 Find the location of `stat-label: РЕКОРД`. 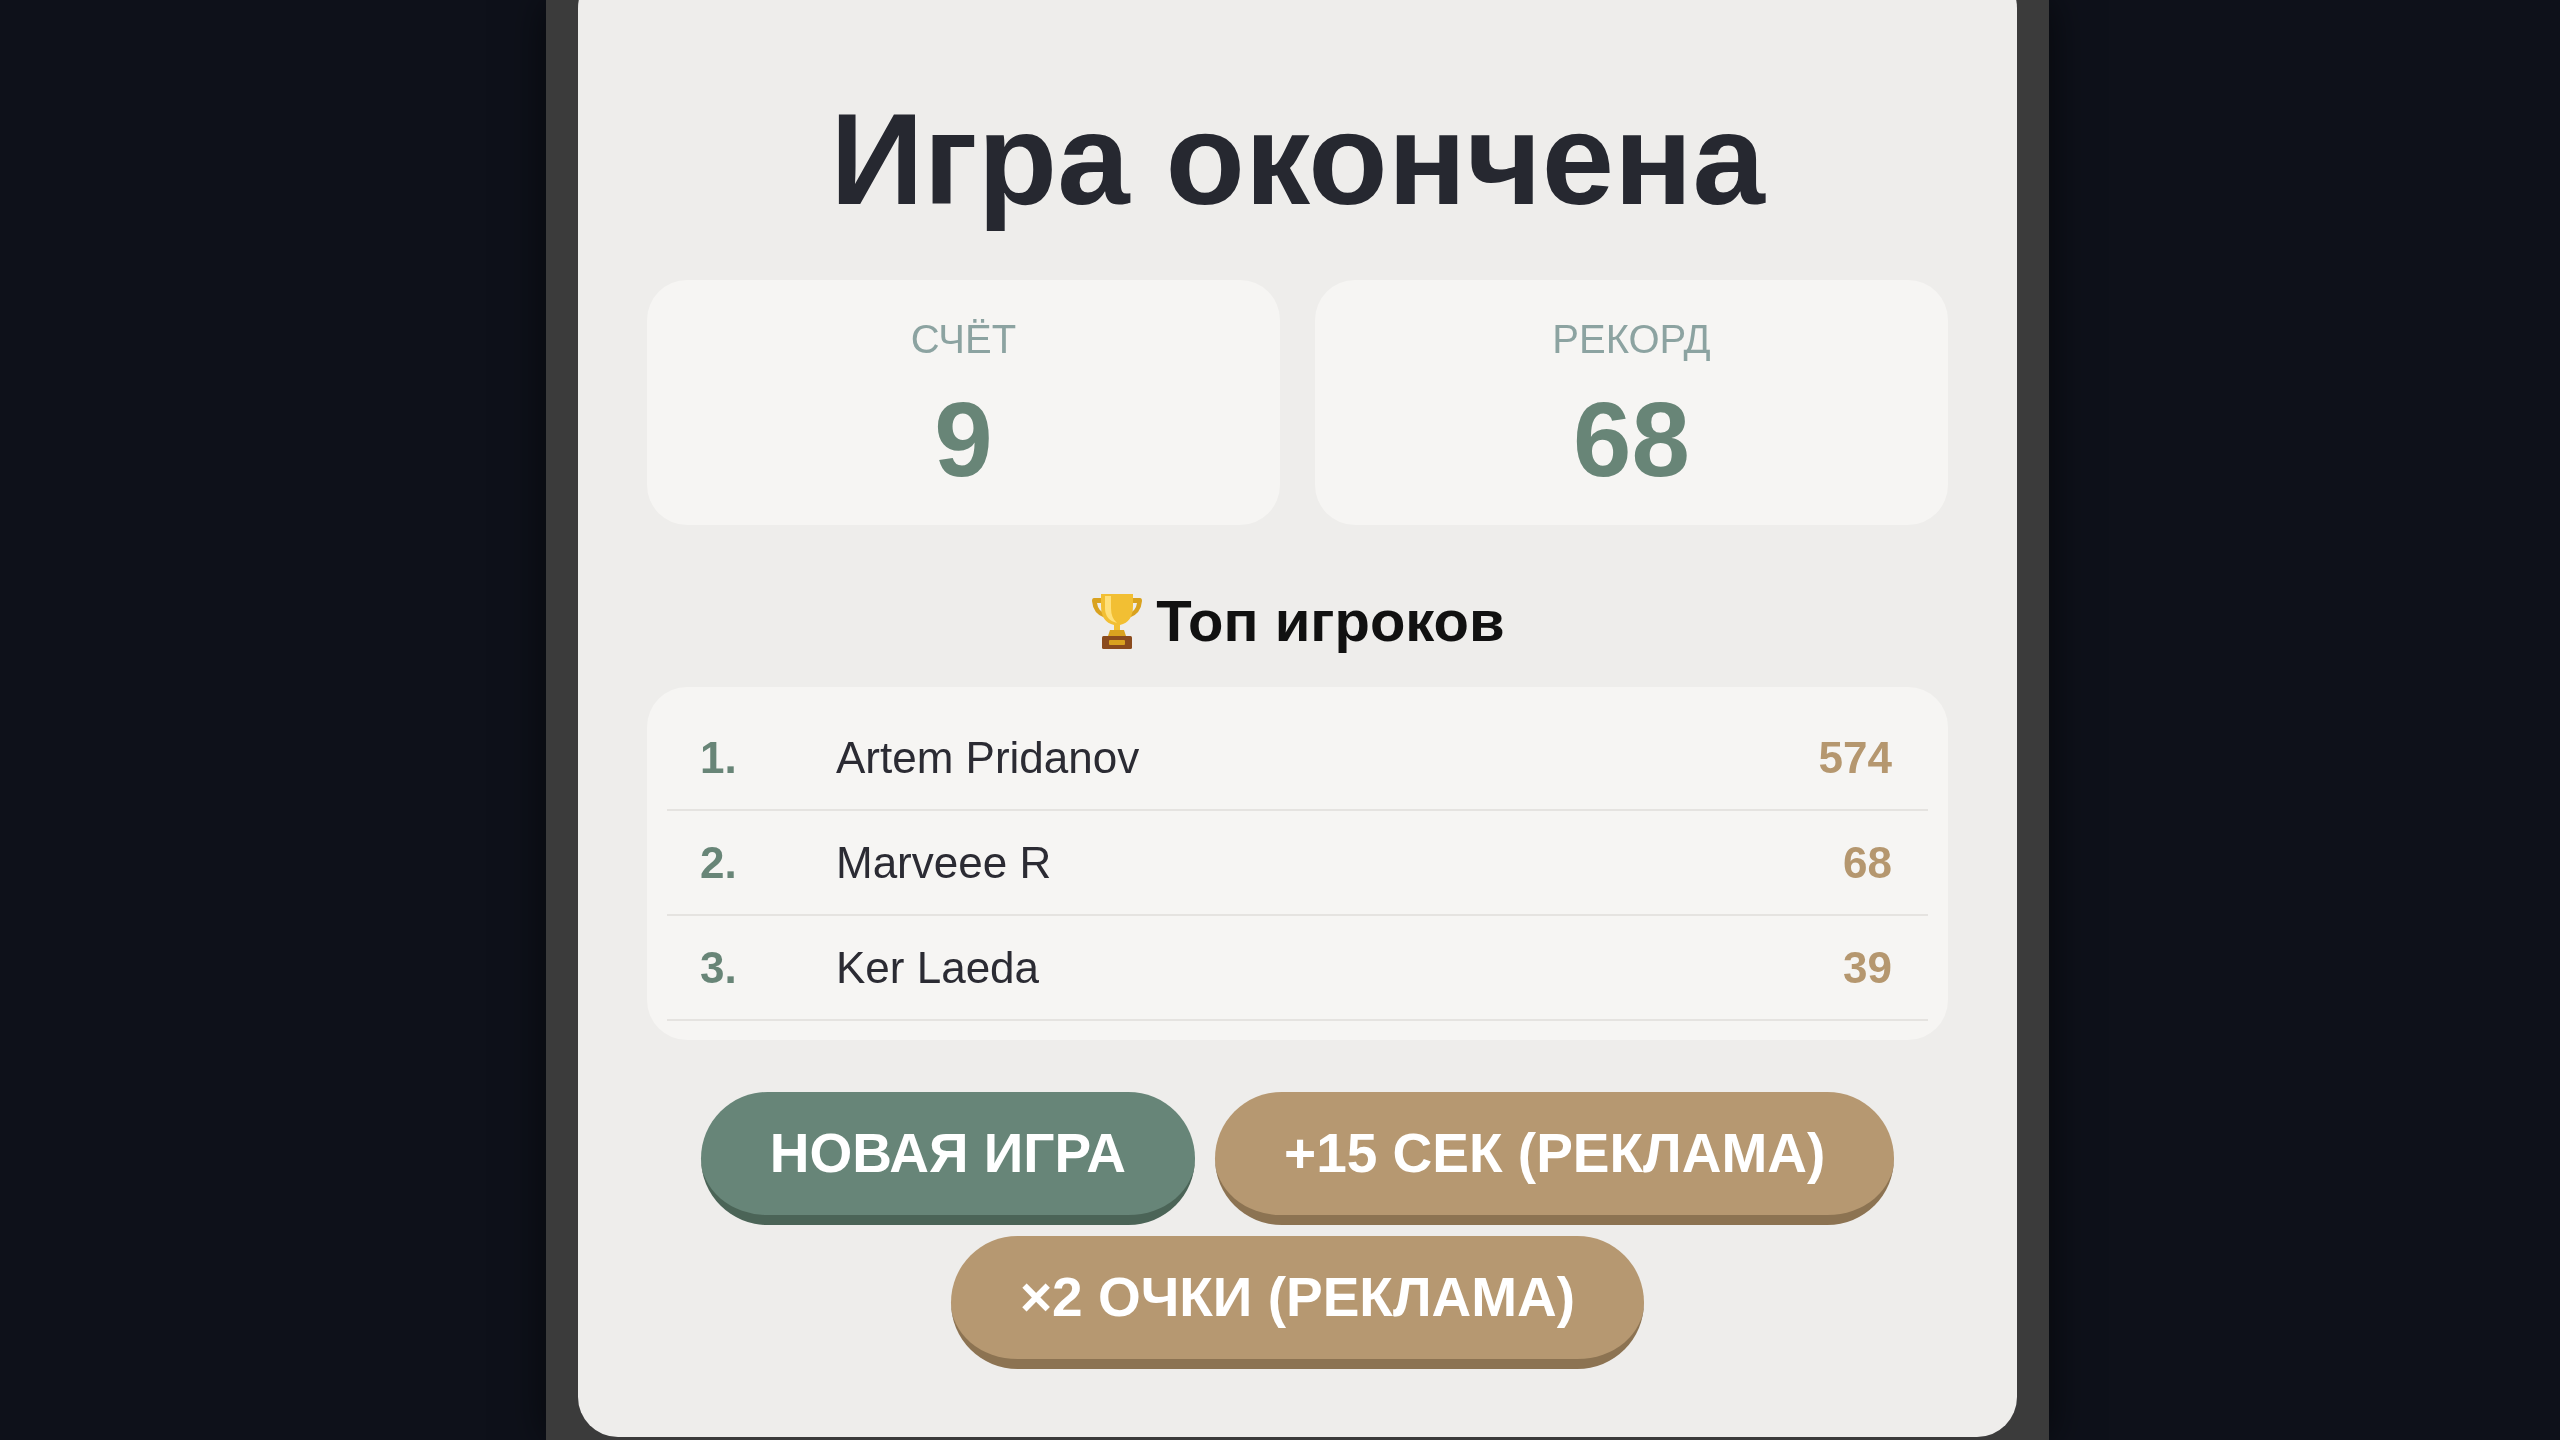

stat-label: РЕКОРД is located at coordinates (1631, 339).